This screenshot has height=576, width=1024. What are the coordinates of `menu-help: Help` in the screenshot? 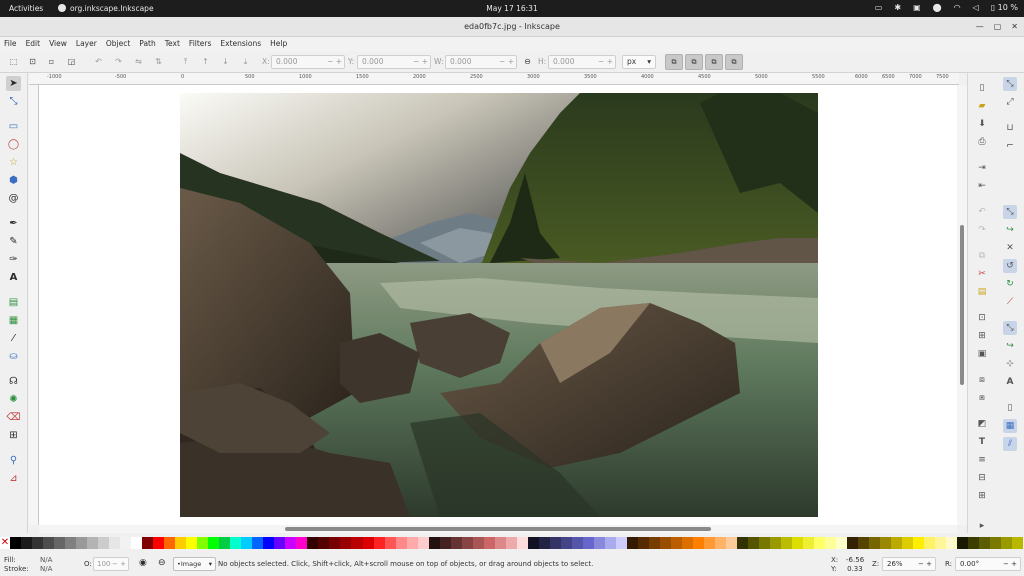 It's located at (278, 44).